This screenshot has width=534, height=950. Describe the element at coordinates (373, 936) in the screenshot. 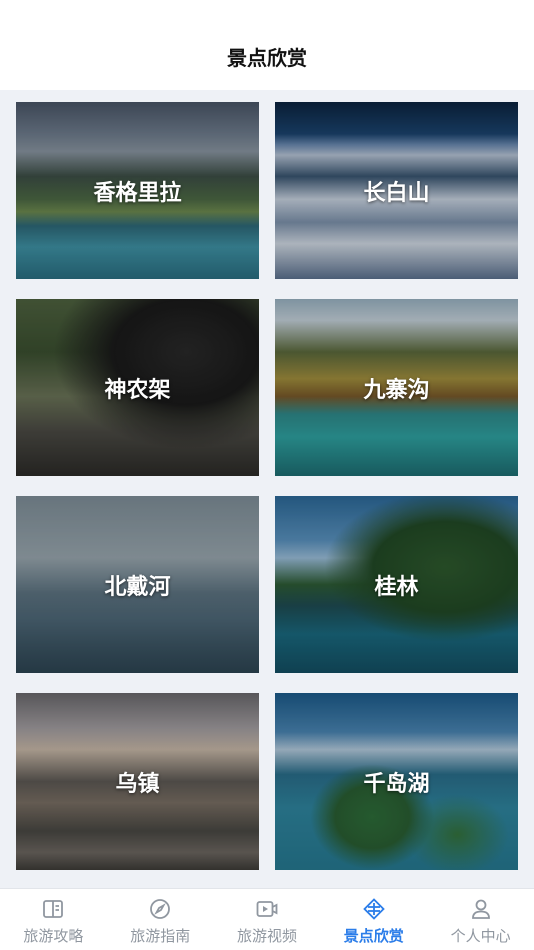

I see `tab-label: 景点欣赏` at that location.